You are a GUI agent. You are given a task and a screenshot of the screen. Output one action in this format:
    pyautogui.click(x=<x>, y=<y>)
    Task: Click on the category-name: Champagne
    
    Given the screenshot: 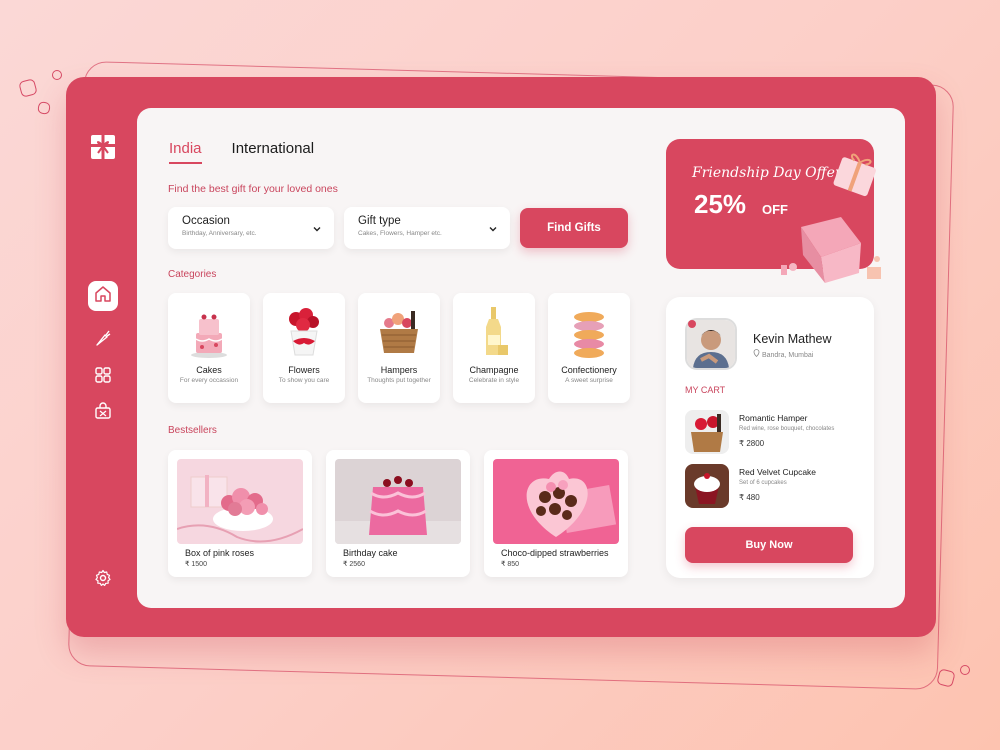 What is the action you would take?
    pyautogui.click(x=494, y=370)
    